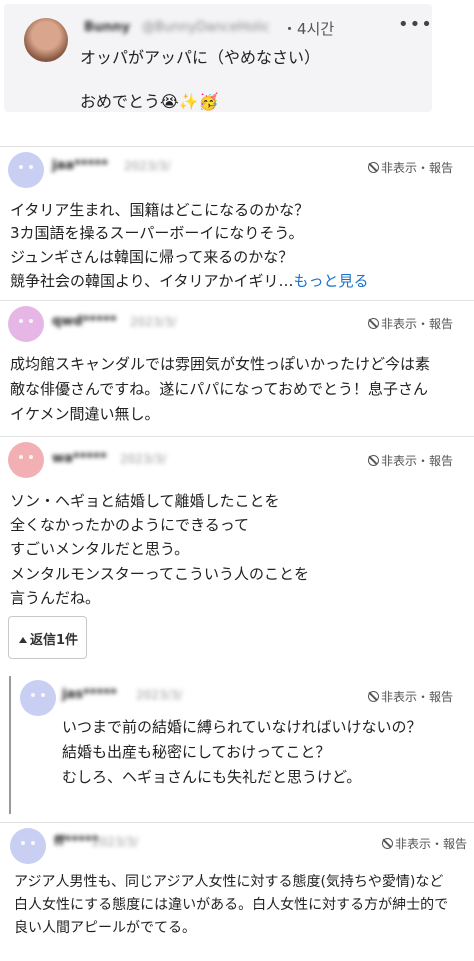 Image resolution: width=474 pixels, height=961 pixels. Describe the element at coordinates (54, 640) in the screenshot. I see `reply-count-label: 返信1件` at that location.